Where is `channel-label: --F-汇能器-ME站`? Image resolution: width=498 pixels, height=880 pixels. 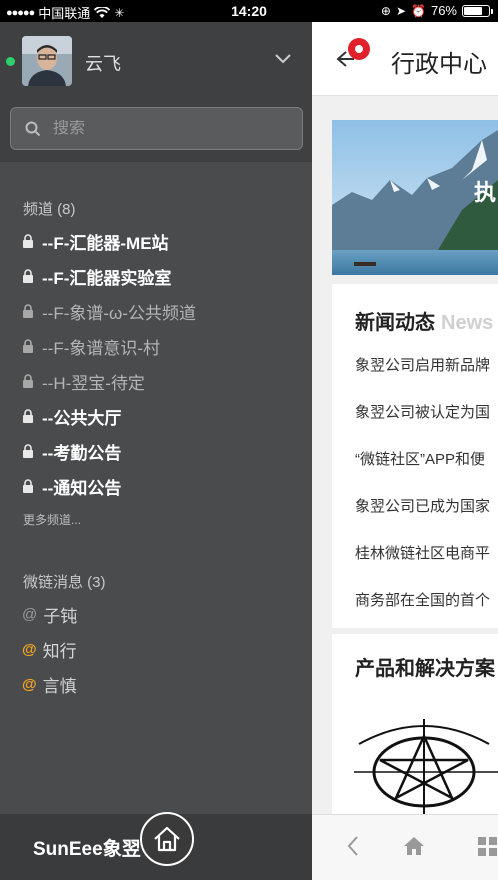
channel-label: --F-汇能器-ME站 is located at coordinates (105, 243).